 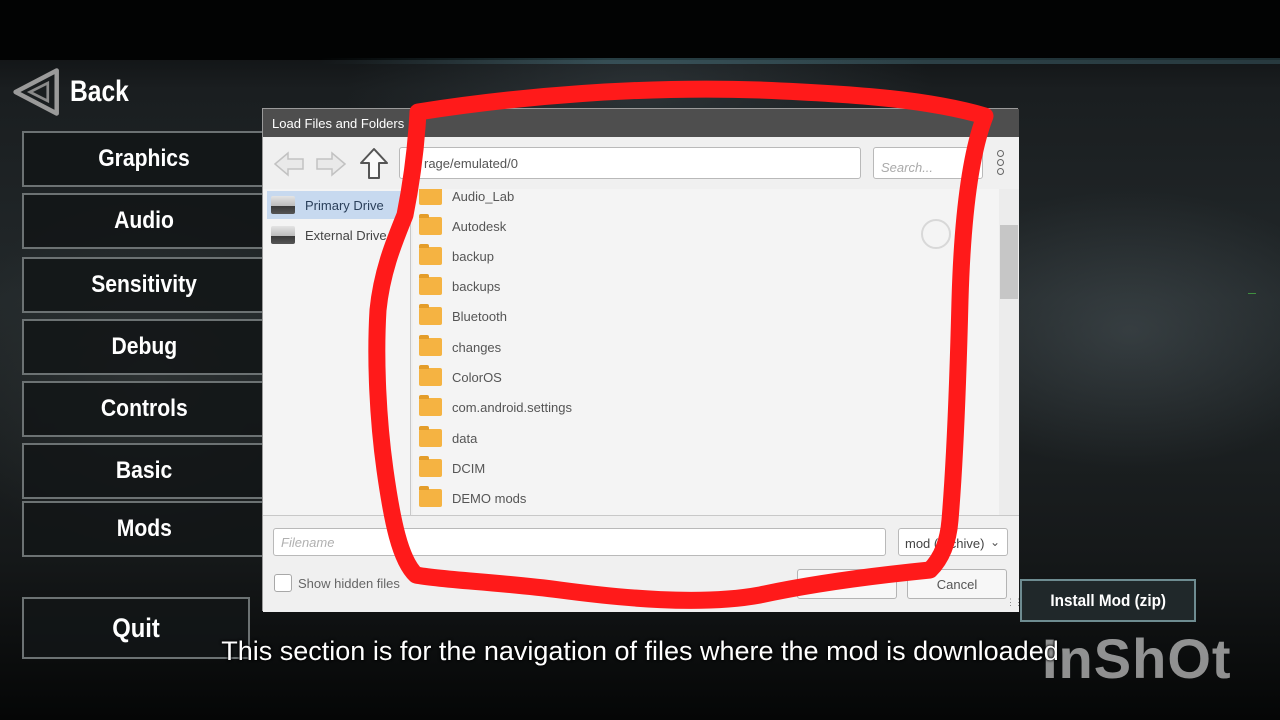 I want to click on menu-controls-label: Controls, so click(x=144, y=408).